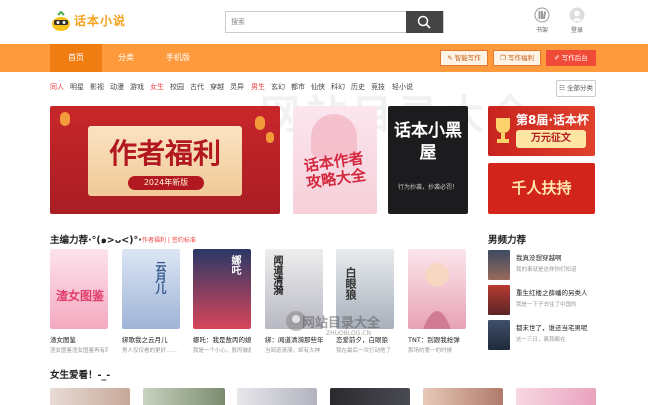  I want to click on watermark-subtext: ZHUOBLOG.CN, so click(348, 333).